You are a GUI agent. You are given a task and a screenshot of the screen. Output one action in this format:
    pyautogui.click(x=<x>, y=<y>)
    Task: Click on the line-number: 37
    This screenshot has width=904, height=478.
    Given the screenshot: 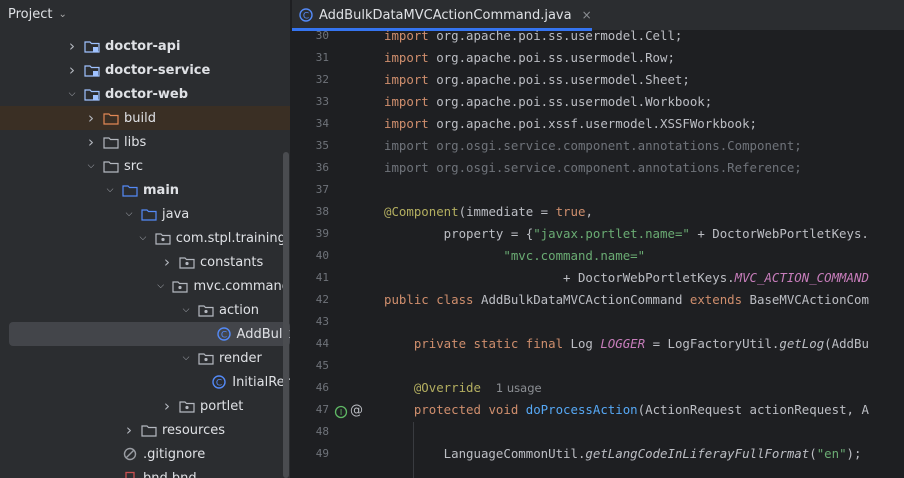 What is the action you would take?
    pyautogui.click(x=322, y=189)
    